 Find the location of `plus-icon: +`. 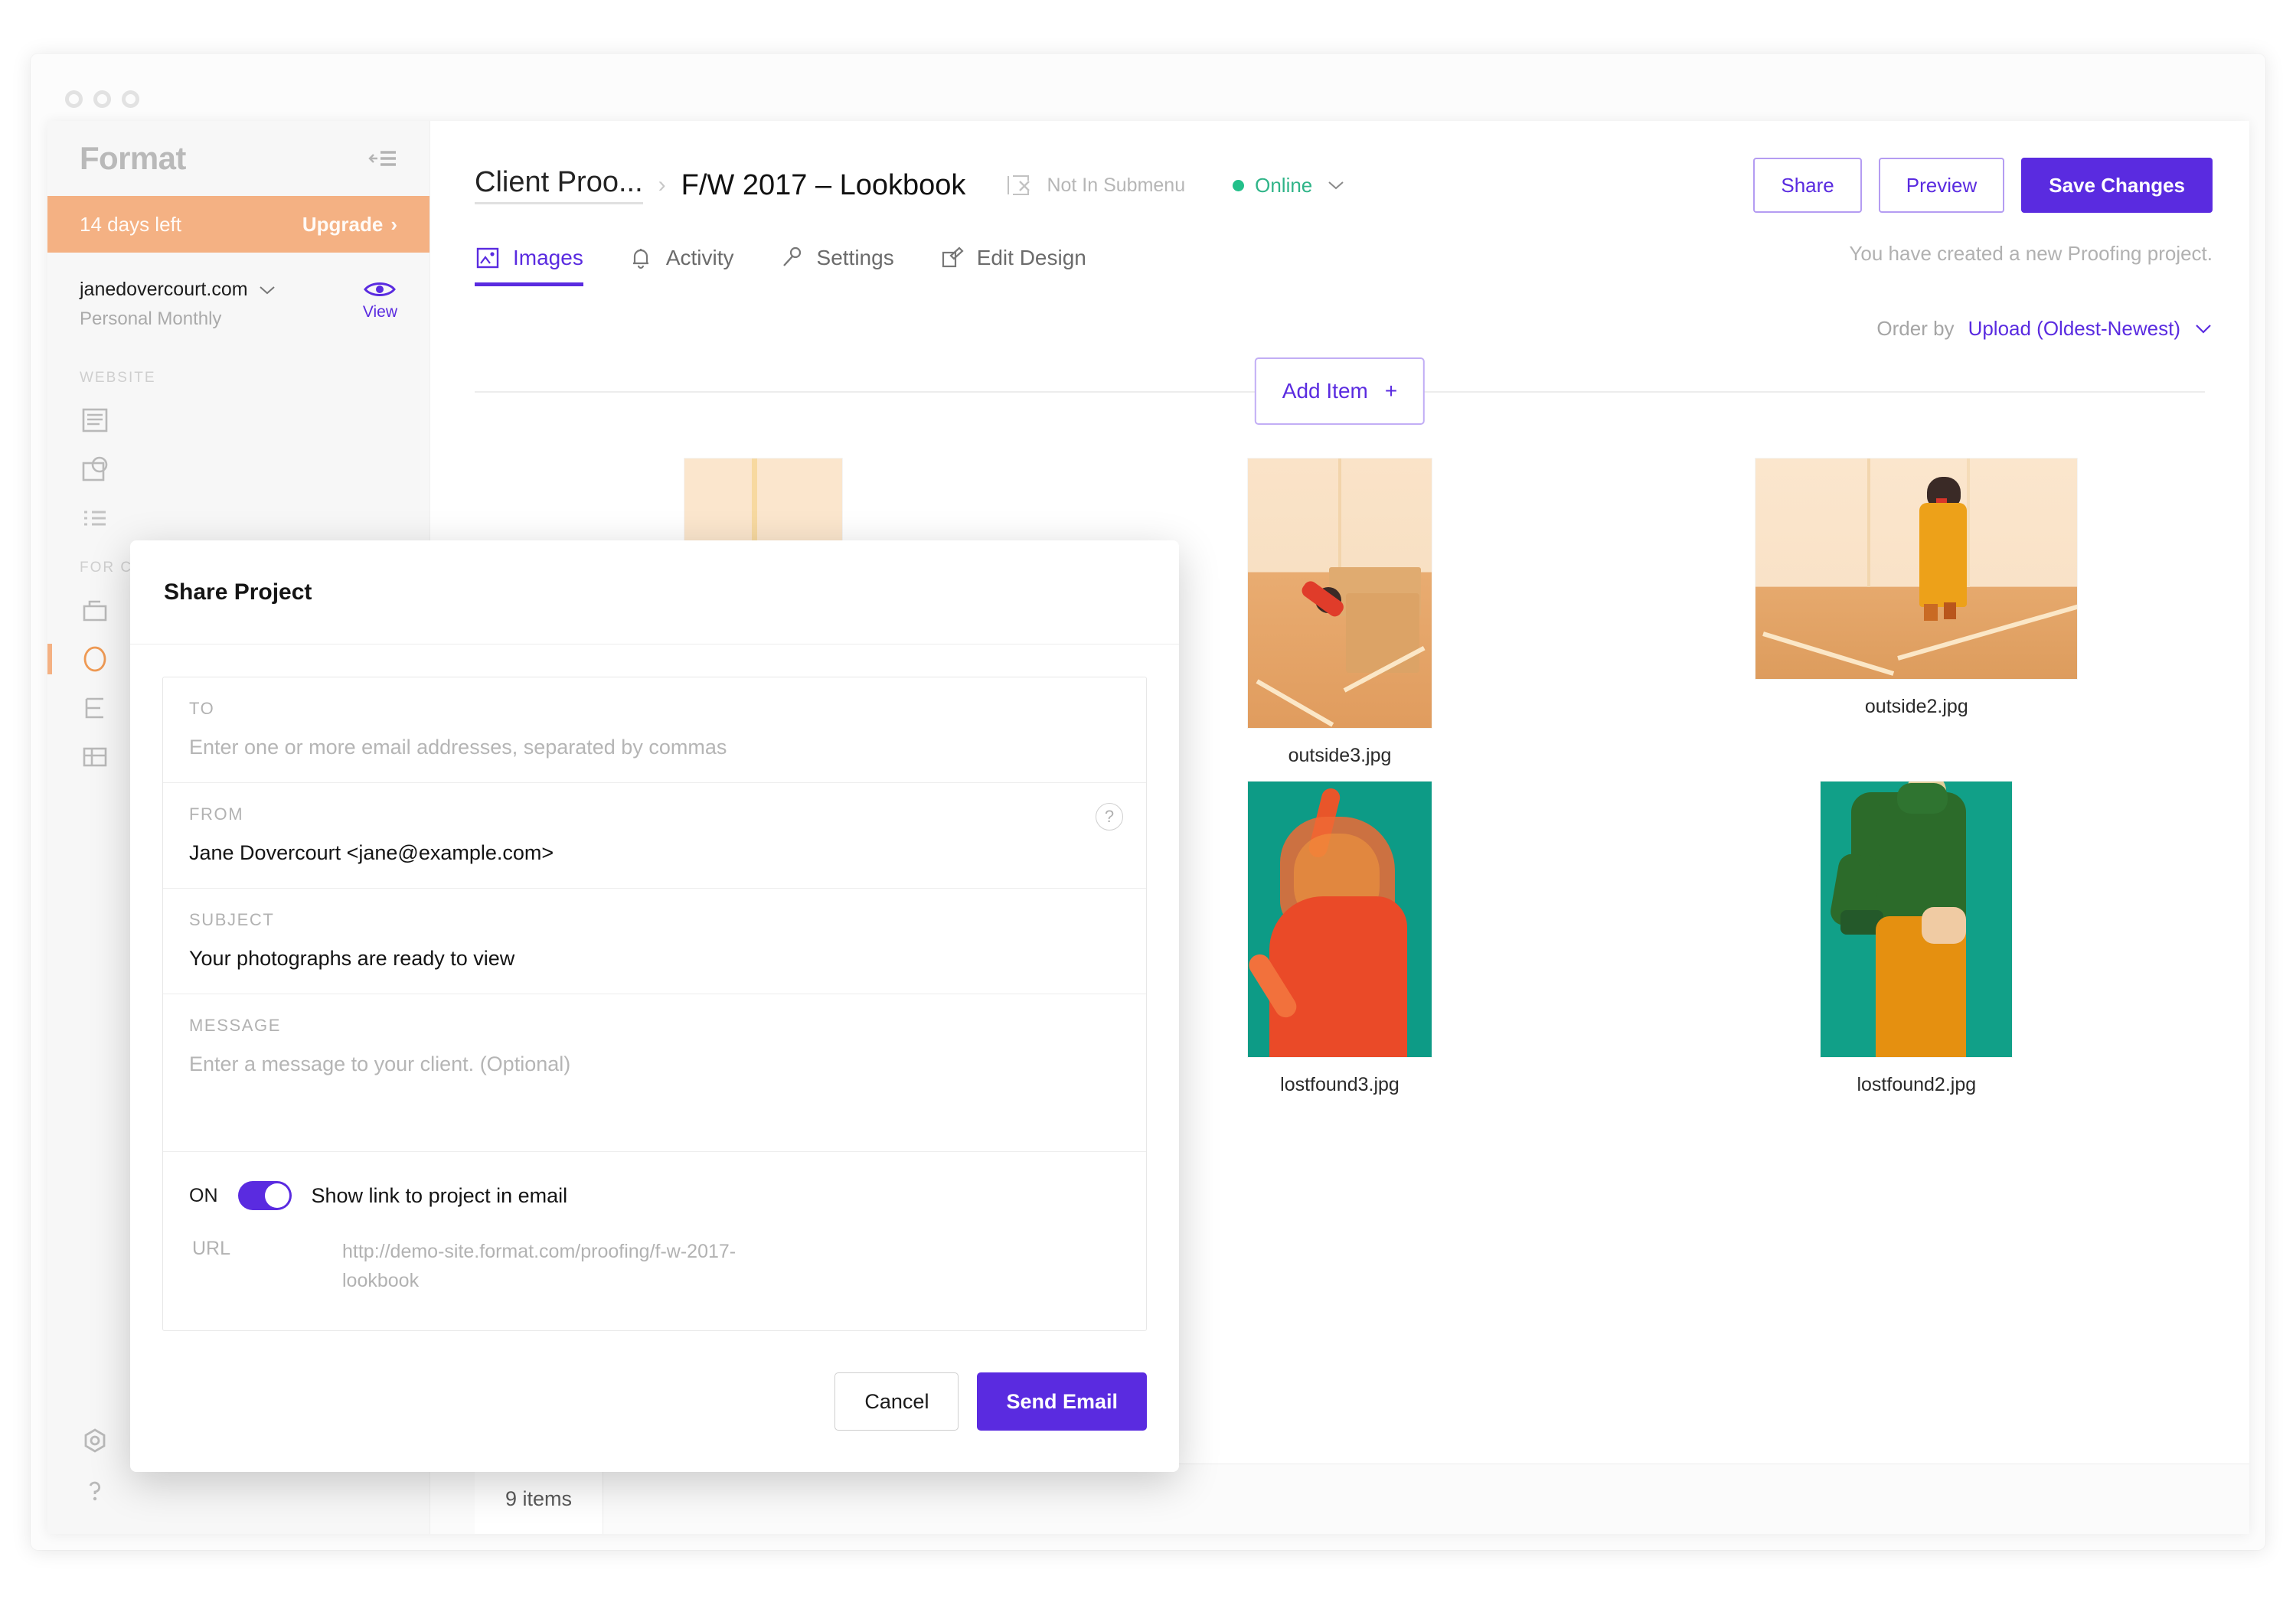

plus-icon: + is located at coordinates (1391, 391).